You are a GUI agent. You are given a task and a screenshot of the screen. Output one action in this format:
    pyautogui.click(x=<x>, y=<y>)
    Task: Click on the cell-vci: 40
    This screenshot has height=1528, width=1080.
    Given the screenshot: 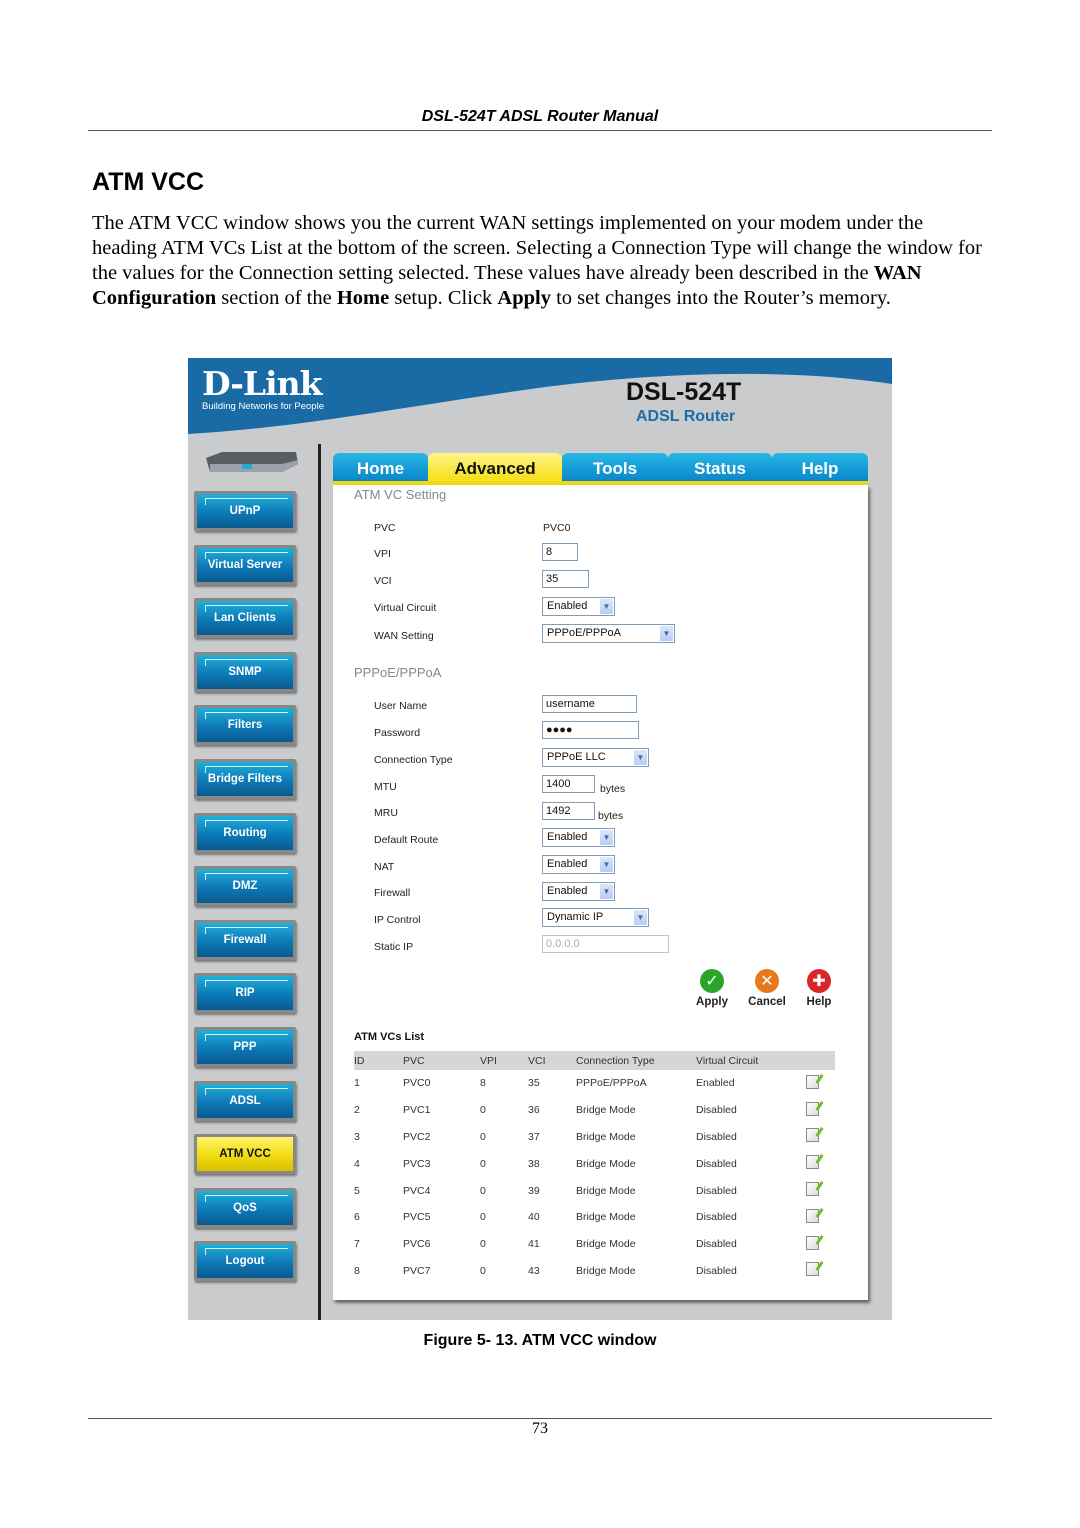 What is the action you would take?
    pyautogui.click(x=534, y=1217)
    